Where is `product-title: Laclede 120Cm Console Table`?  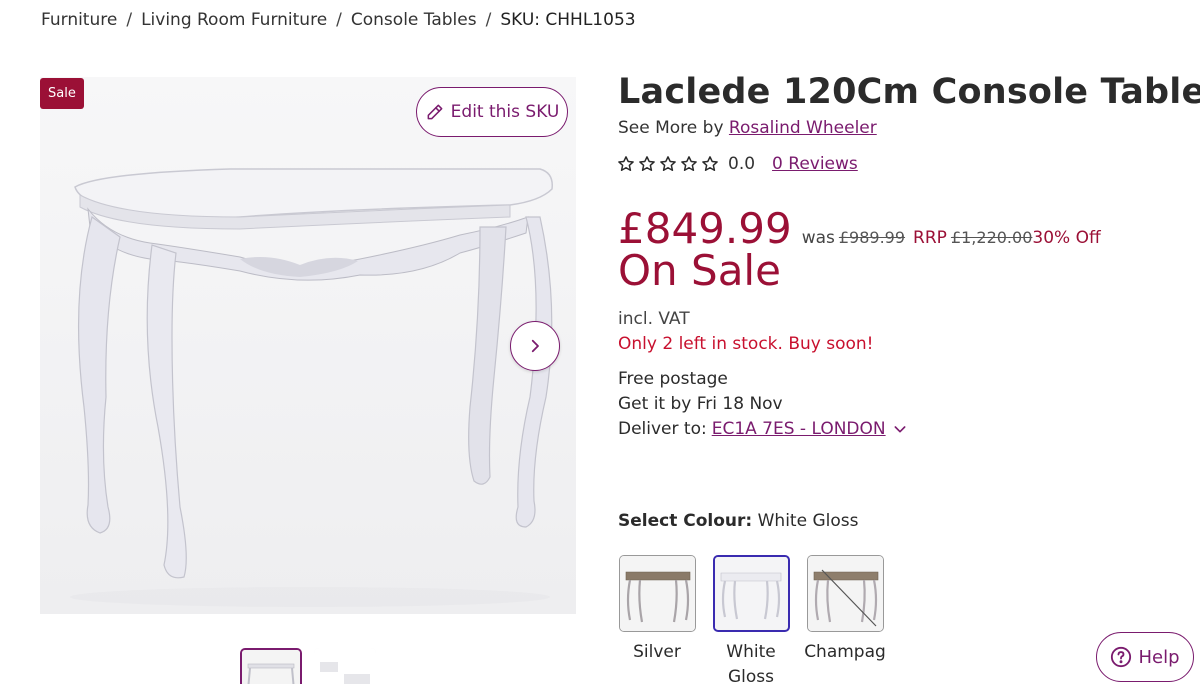
product-title: Laclede 120Cm Console Table is located at coordinates (909, 92).